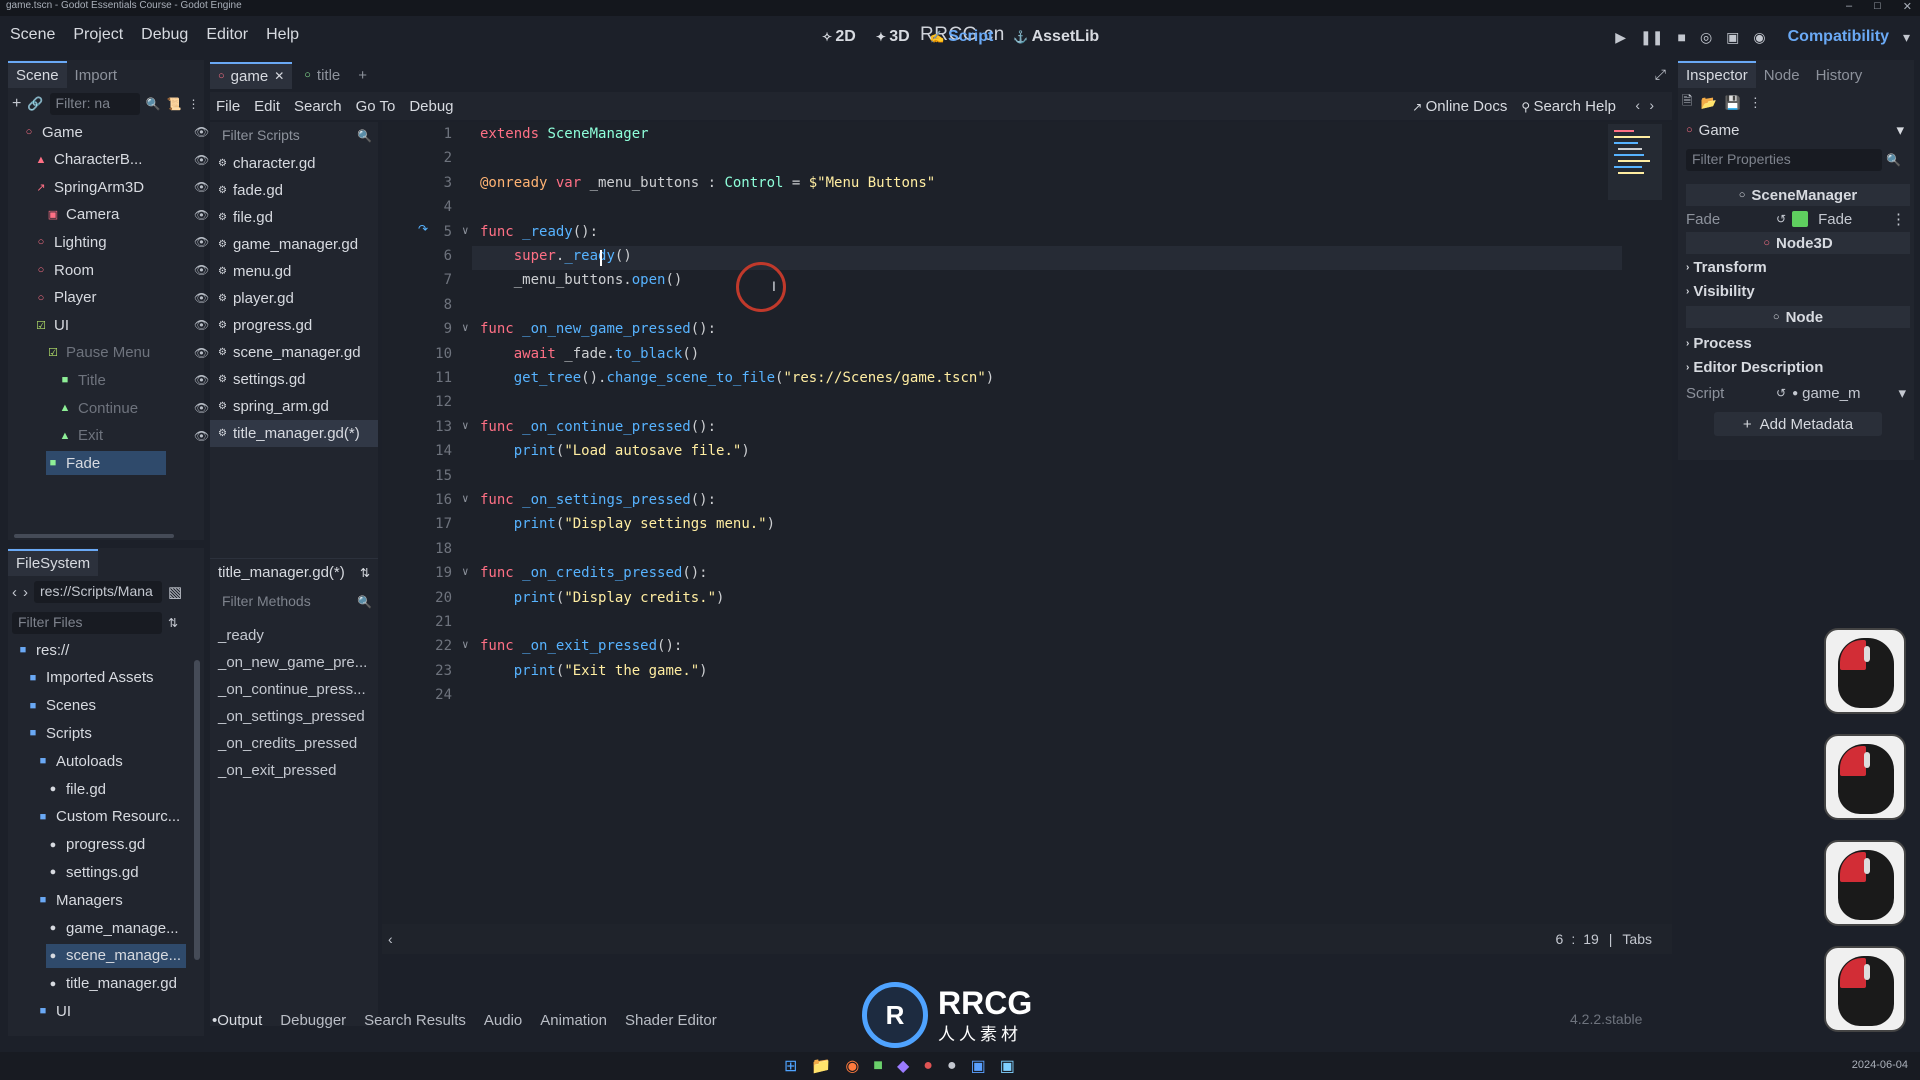 The image size is (1920, 1080). Describe the element at coordinates (1795, 130) in the screenshot. I see `inspector-object-selector: ○ Game ▾` at that location.